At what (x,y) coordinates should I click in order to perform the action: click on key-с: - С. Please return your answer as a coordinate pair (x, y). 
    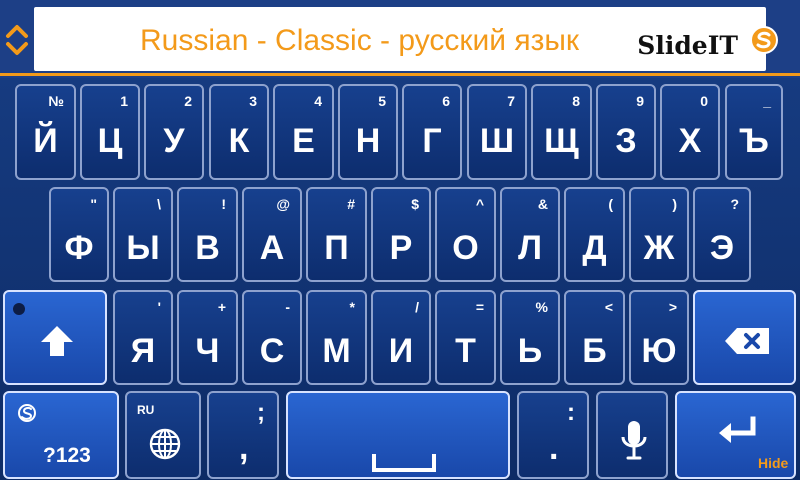
    Looking at the image, I should click on (272, 337).